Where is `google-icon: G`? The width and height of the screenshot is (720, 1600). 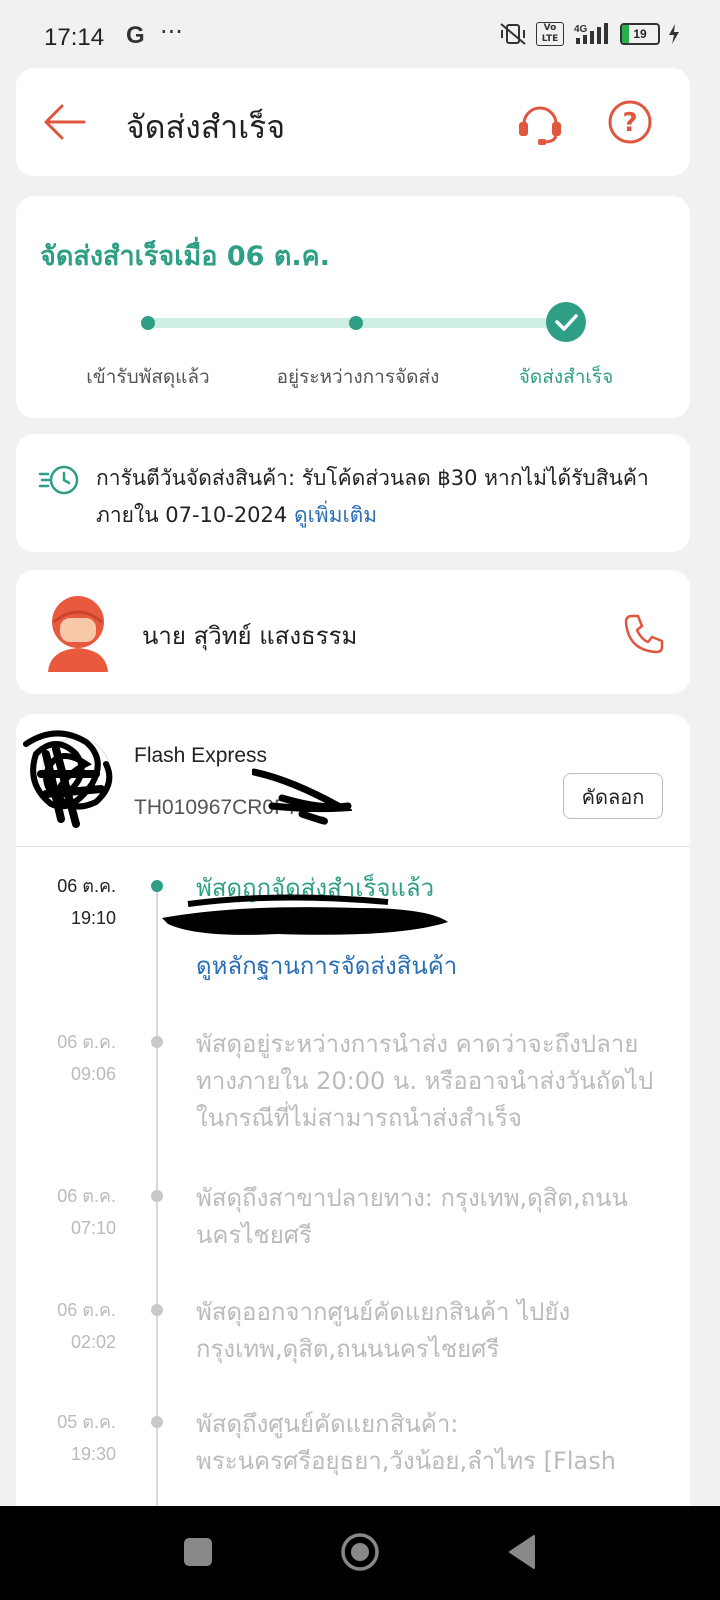 google-icon: G is located at coordinates (135, 35).